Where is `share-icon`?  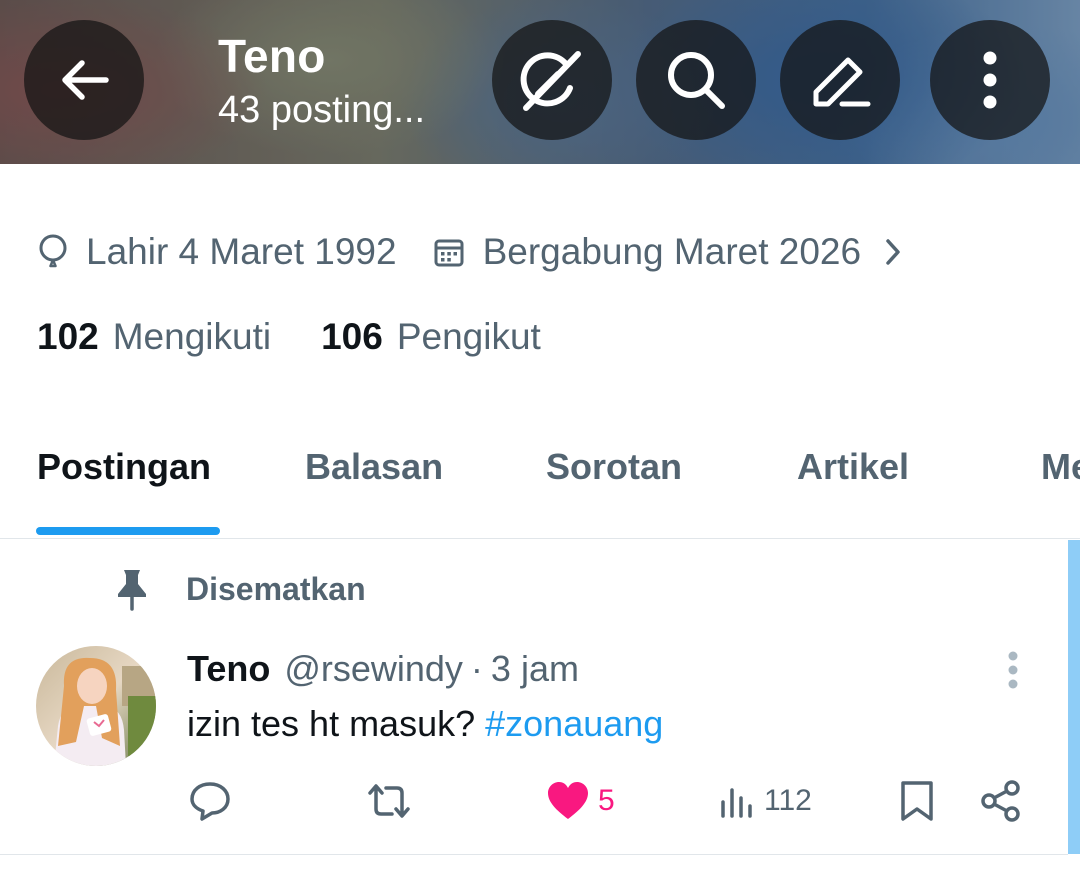 share-icon is located at coordinates (1000, 801).